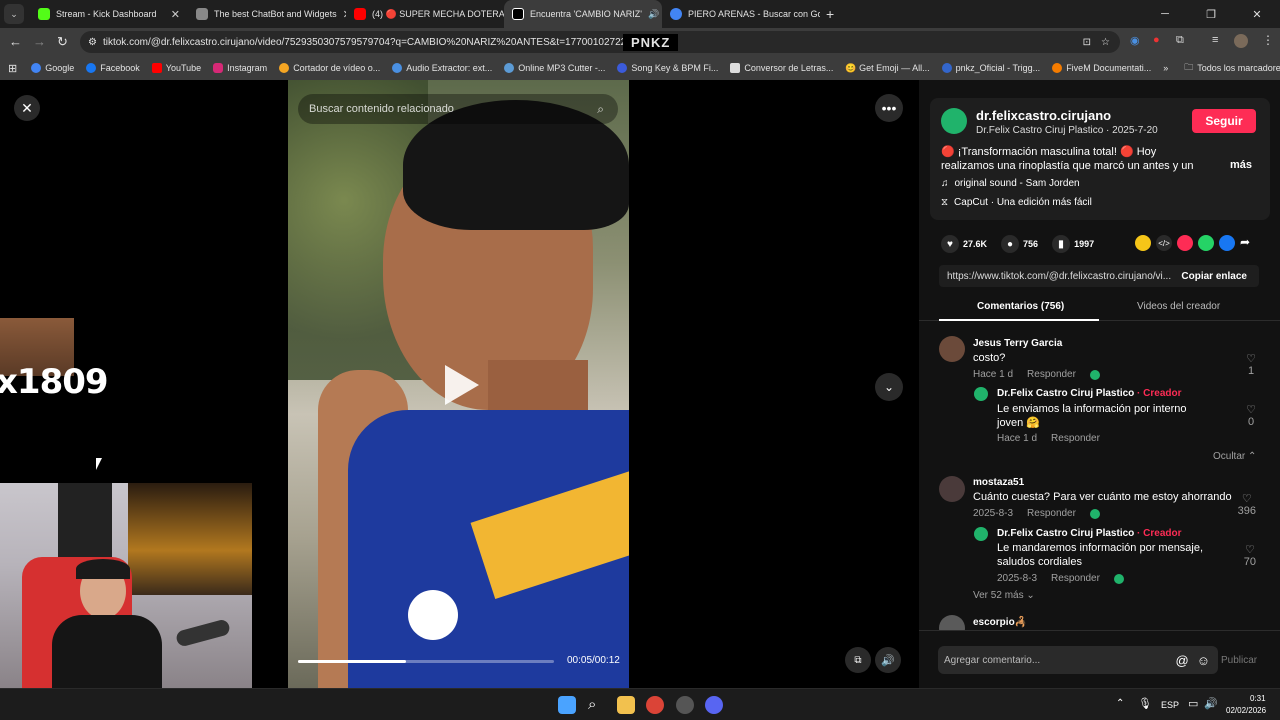  I want to click on tab-creator-videos: Videos del creador, so click(1178, 306).